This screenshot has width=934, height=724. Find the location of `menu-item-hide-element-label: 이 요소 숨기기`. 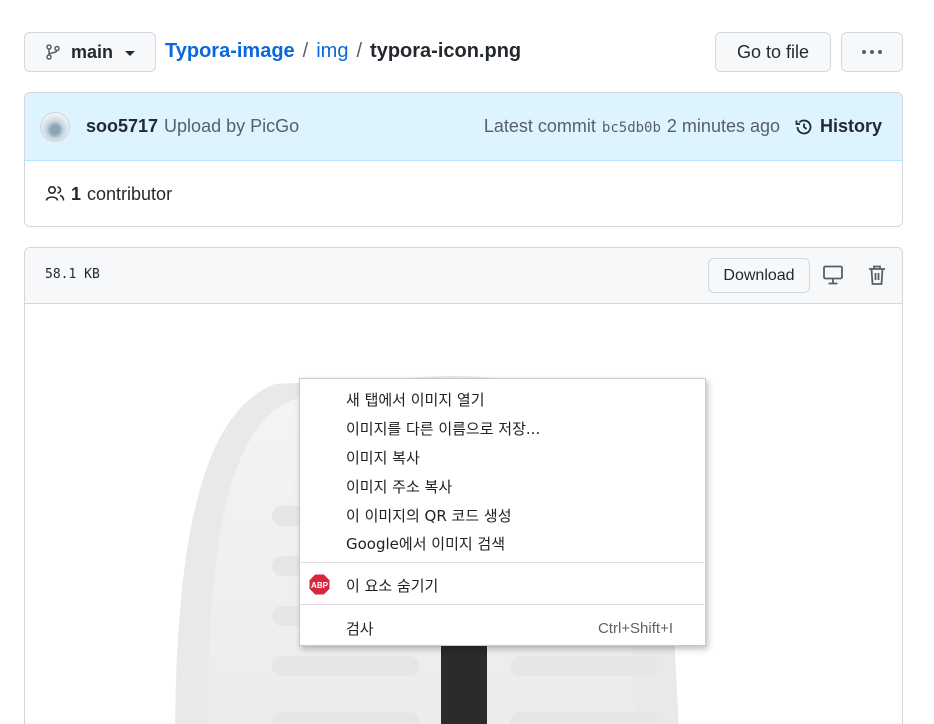

menu-item-hide-element-label: 이 요소 숨기기 is located at coordinates (392, 585).